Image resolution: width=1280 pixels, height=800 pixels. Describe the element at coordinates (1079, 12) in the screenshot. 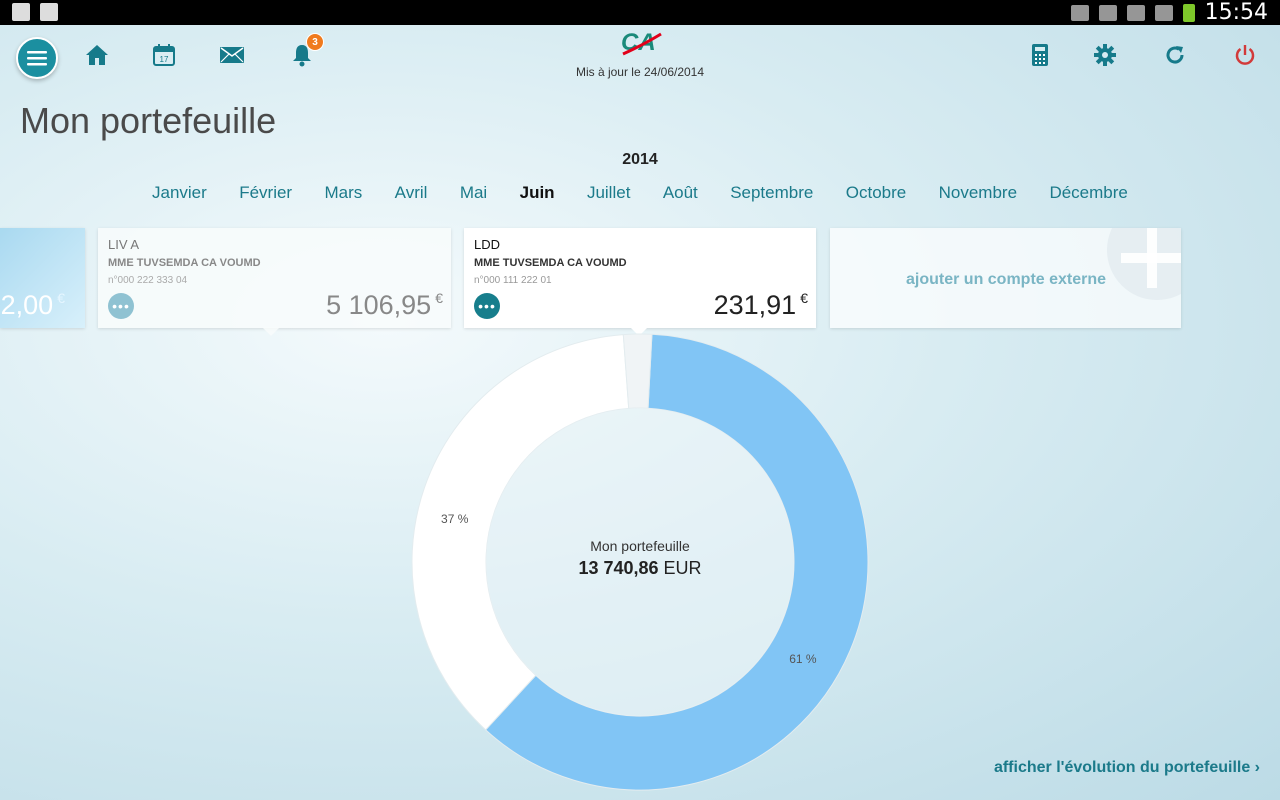

I see `eye-icon` at that location.